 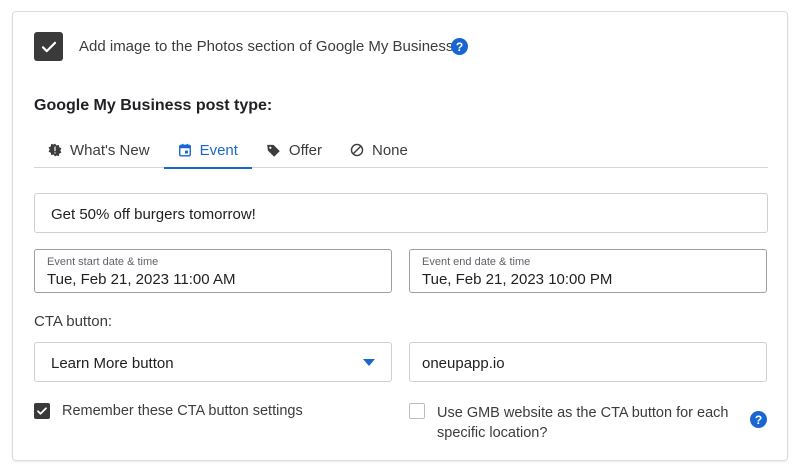 What do you see at coordinates (185, 150) in the screenshot?
I see `calendar-icon` at bounding box center [185, 150].